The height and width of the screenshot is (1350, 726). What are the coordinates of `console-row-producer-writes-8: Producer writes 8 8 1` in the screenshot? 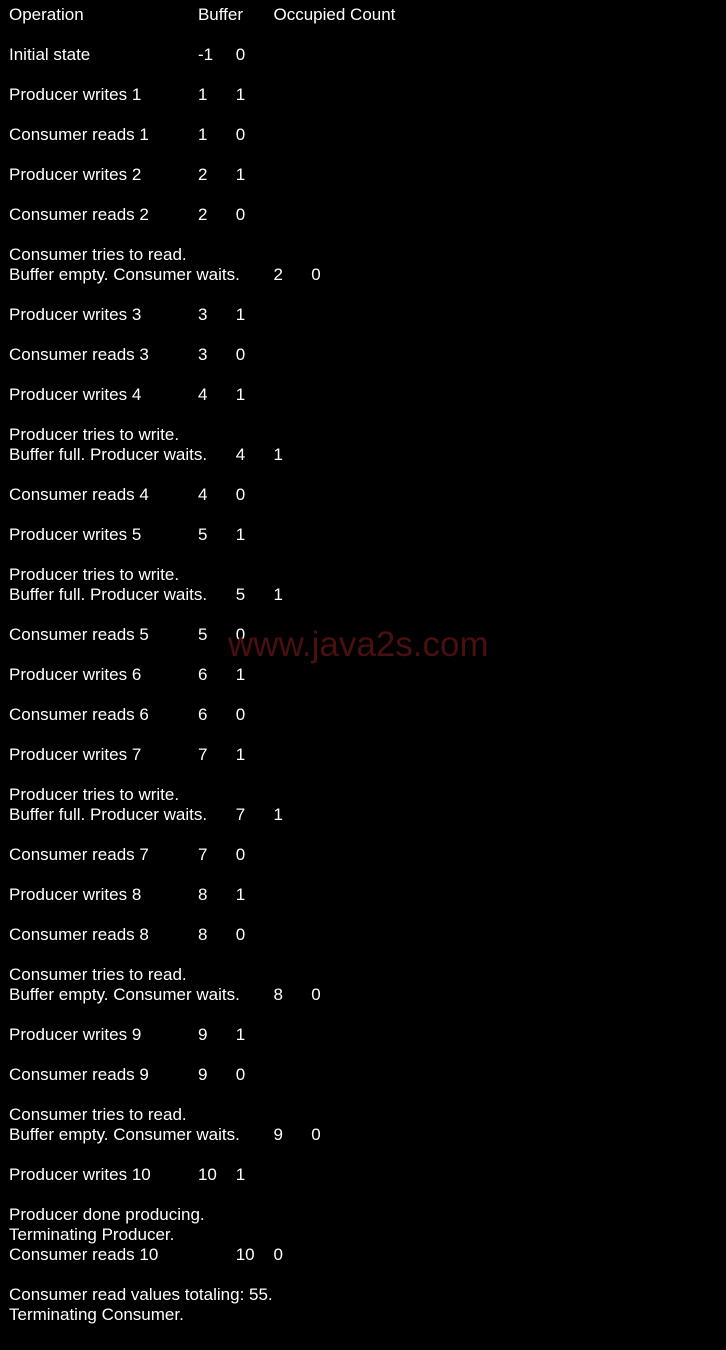 It's located at (127, 894).